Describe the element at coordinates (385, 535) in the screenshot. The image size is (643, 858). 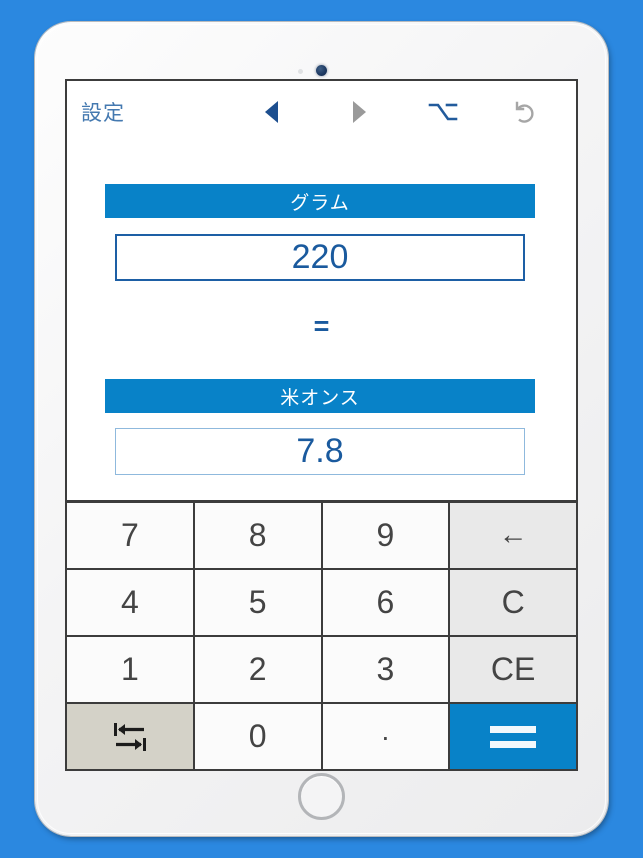
I see `key-9: 9` at that location.